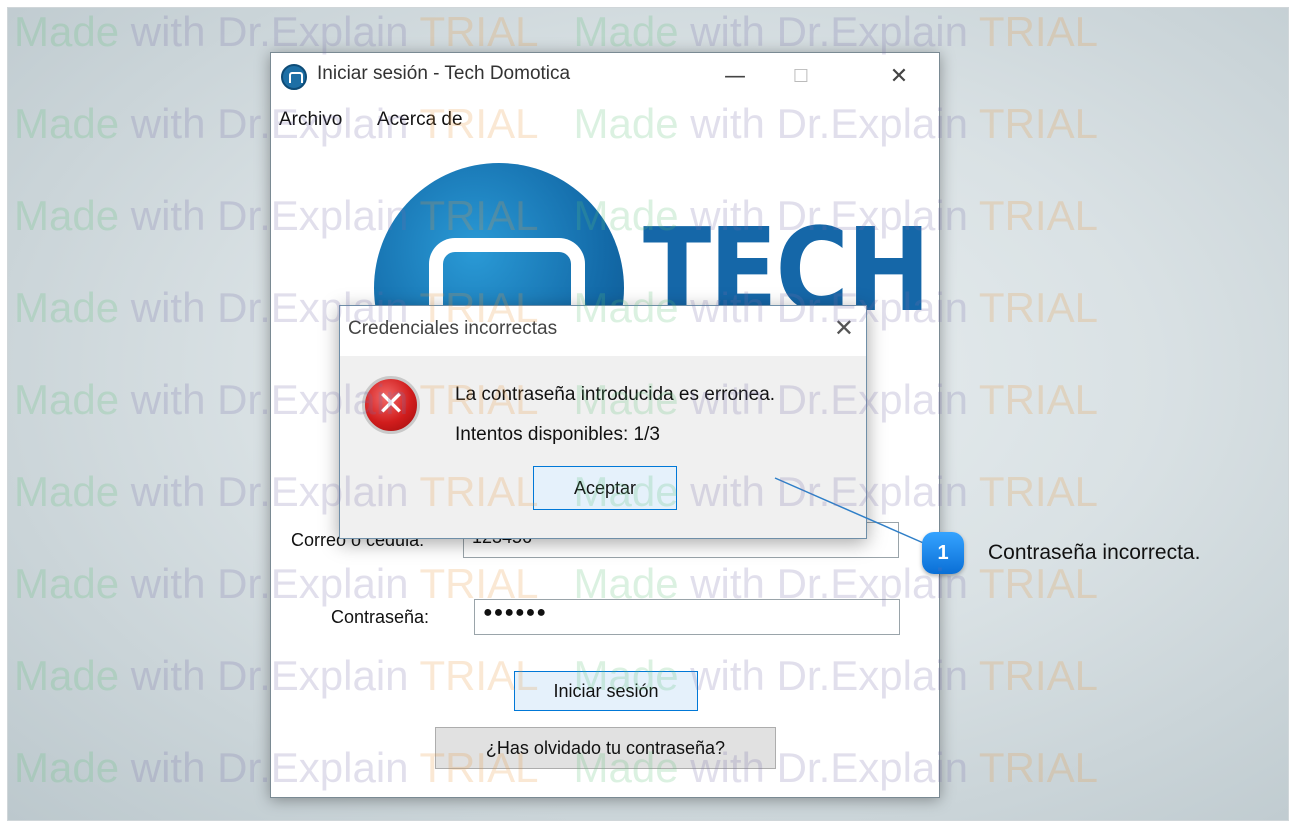 The width and height of the screenshot is (1293, 832). Describe the element at coordinates (943, 553) in the screenshot. I see `callout-badge: 1` at that location.